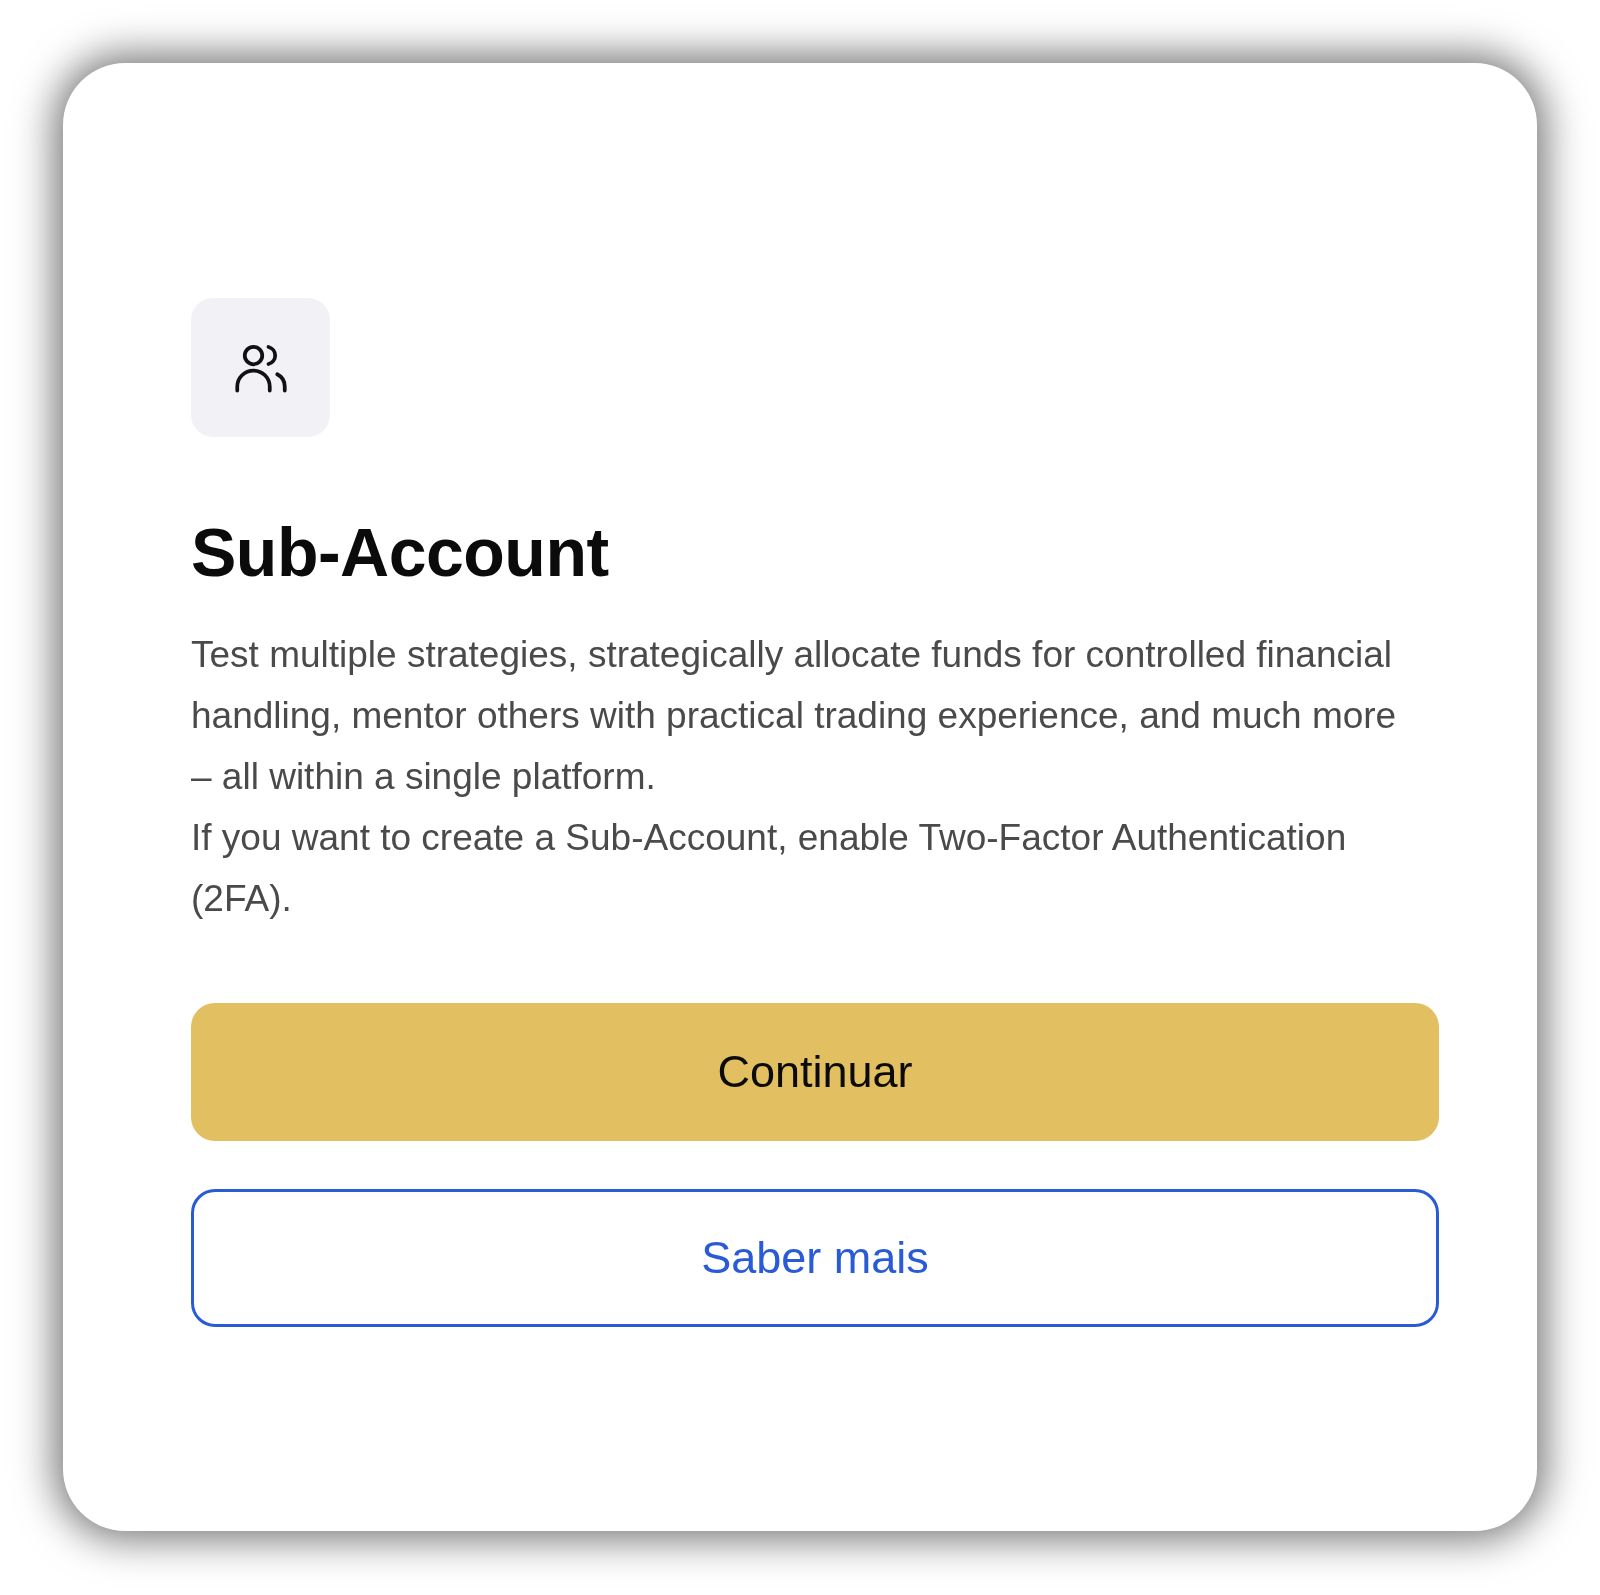  Describe the element at coordinates (794, 715) in the screenshot. I see `description-text: Test multiple strategies, strategically allocate funds for controlled financial handling, mentor others with practical trading experience, and much more – all within a single platform.` at that location.